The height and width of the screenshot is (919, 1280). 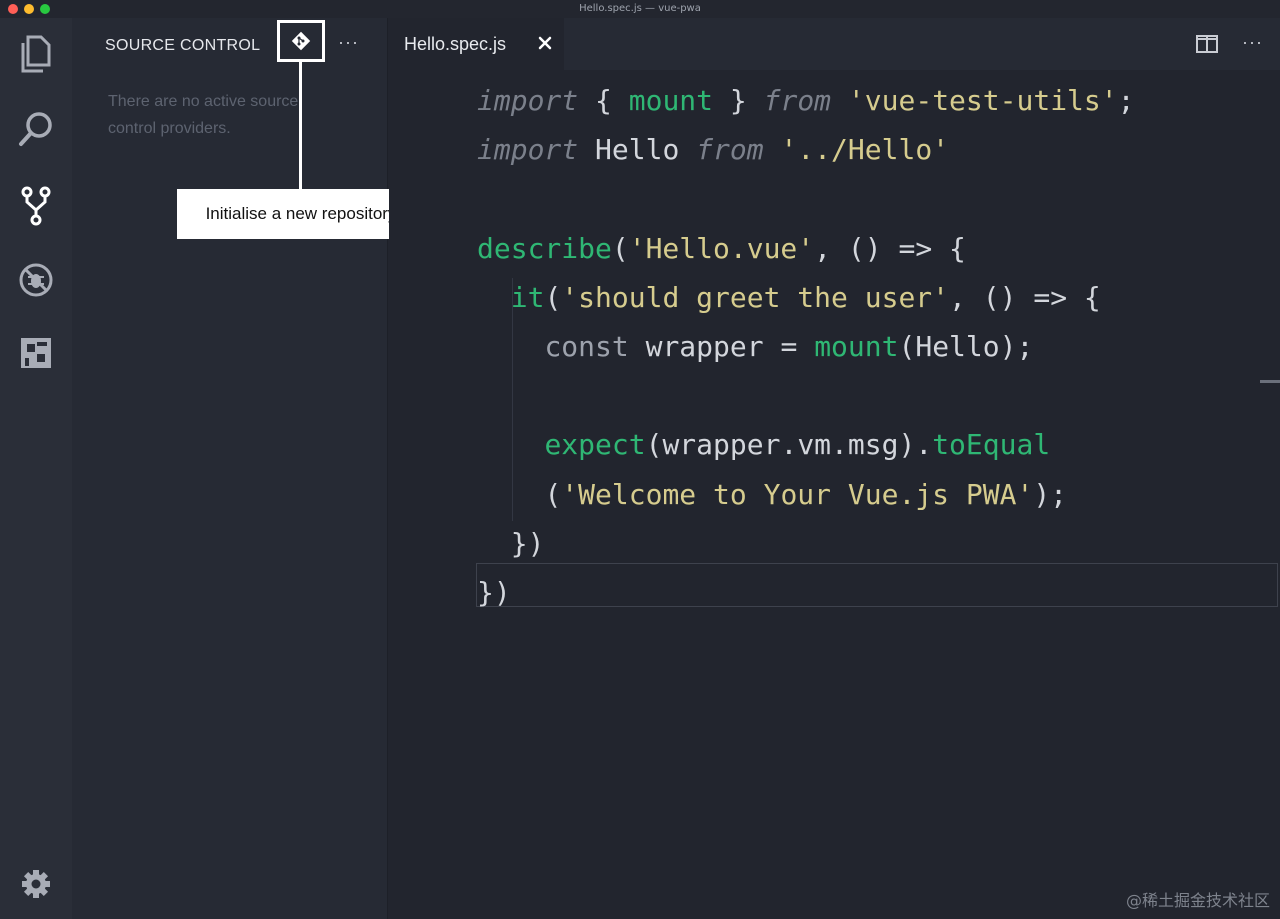 I want to click on code-line: expect(wrapper.vm.msg).toEqual, so click(x=797, y=445).